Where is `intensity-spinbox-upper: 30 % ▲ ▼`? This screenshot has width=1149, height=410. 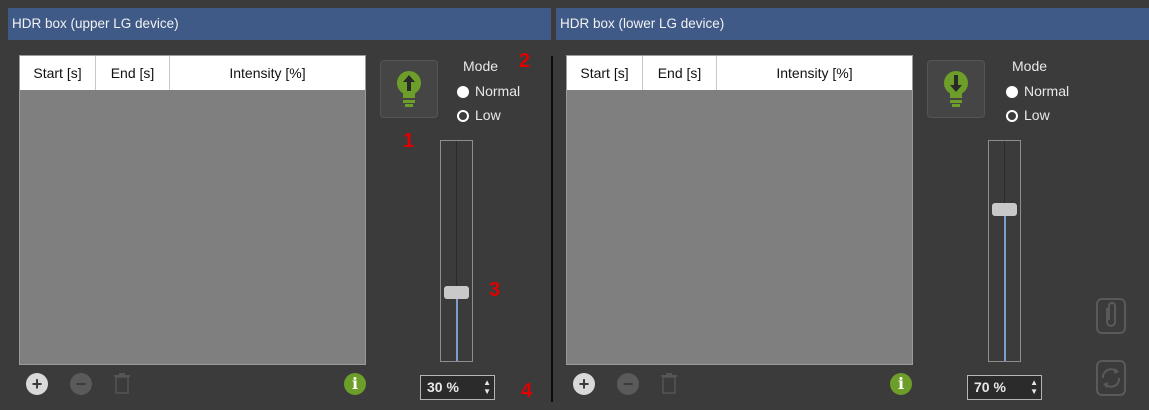
intensity-spinbox-upper: 30 % ▲ ▼ is located at coordinates (457, 387).